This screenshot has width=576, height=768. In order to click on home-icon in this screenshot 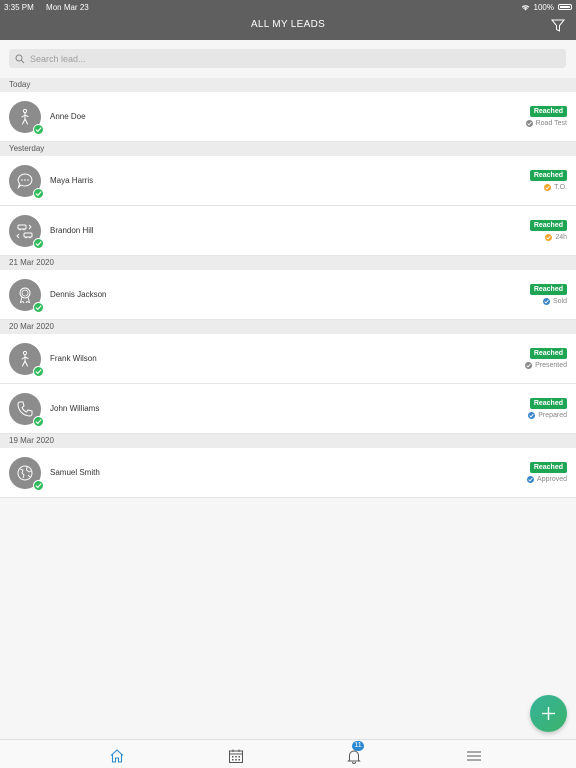, I will do `click(117, 756)`.